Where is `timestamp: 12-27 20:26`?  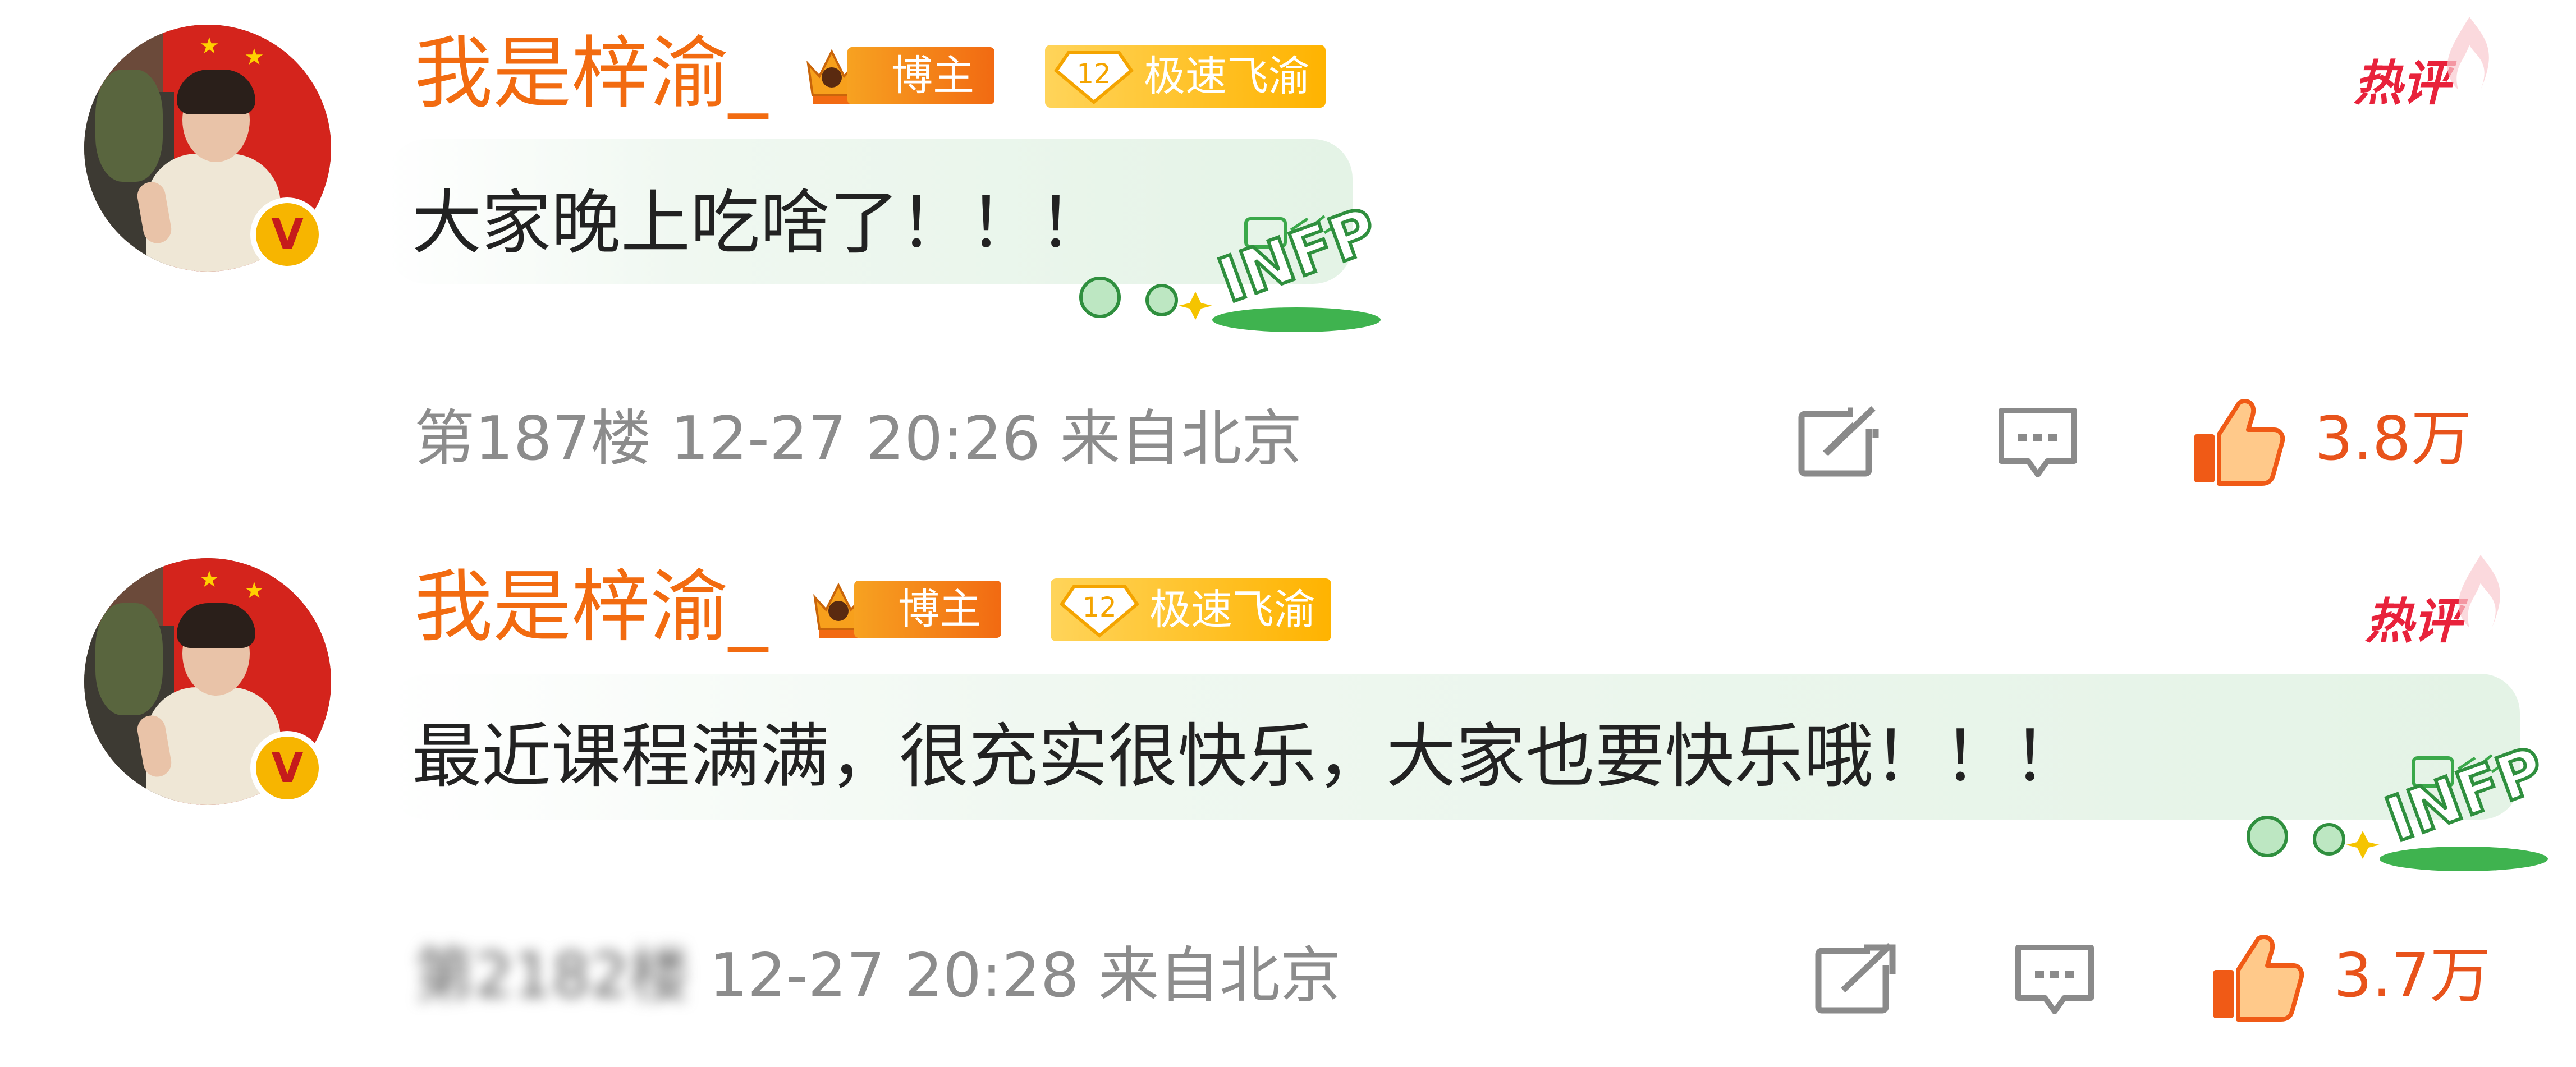
timestamp: 12-27 20:26 is located at coordinates (855, 439).